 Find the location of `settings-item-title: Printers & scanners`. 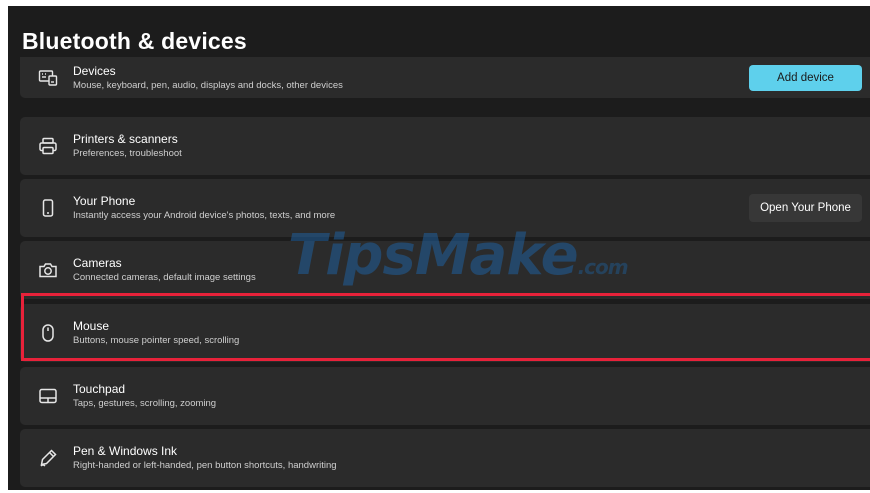

settings-item-title: Printers & scanners is located at coordinates (125, 139).